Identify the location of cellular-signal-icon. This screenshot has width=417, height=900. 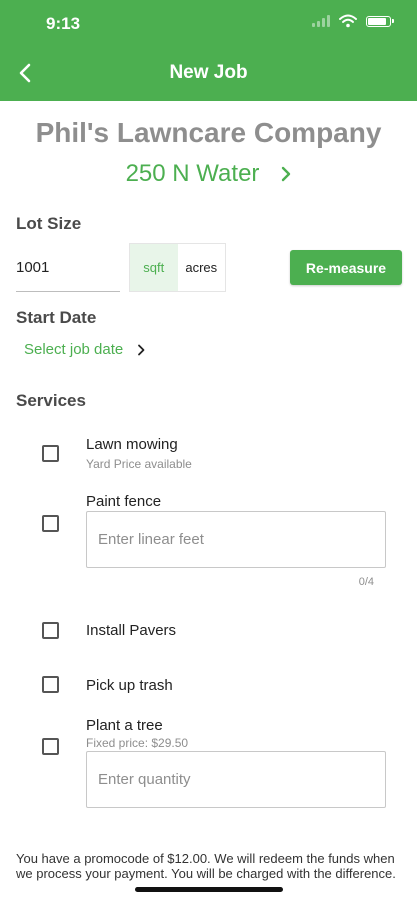
(321, 21).